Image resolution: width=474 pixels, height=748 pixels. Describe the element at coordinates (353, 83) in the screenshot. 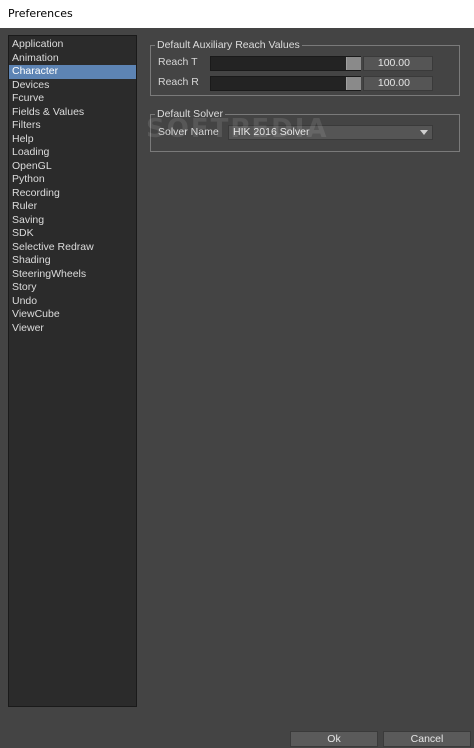

I see `reach-r-slider-handle` at that location.